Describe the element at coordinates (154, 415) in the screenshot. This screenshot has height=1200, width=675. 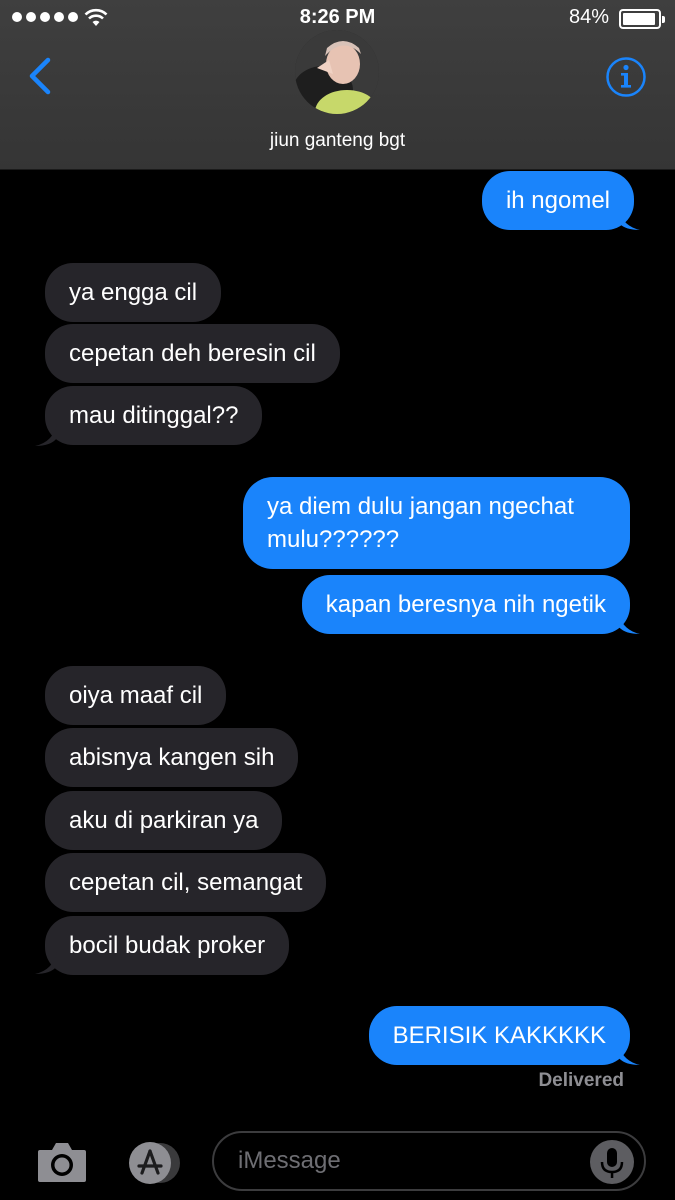
I see `message-bubble-incoming: mau ditinggal??` at that location.